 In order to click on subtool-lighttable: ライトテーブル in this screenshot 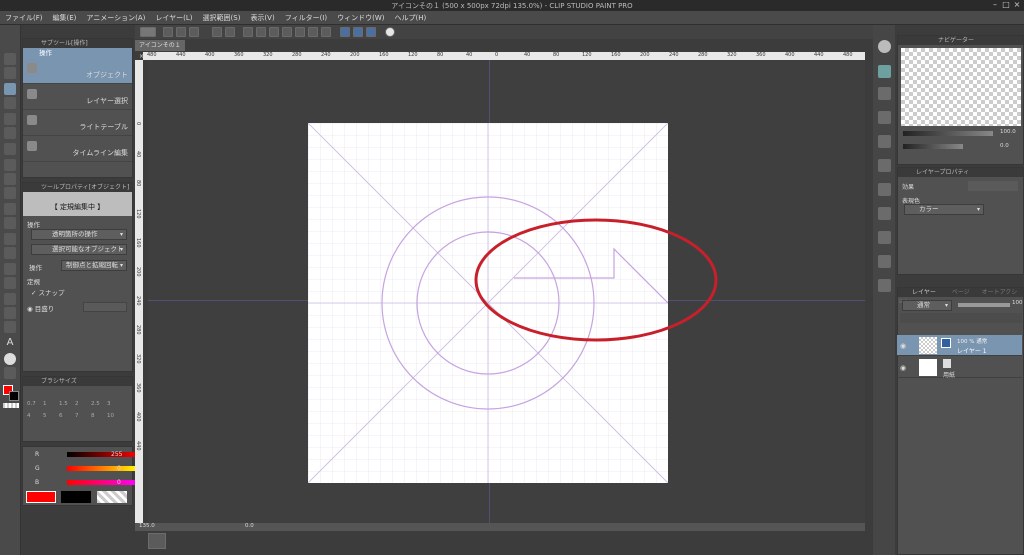, I will do `click(77, 123)`.